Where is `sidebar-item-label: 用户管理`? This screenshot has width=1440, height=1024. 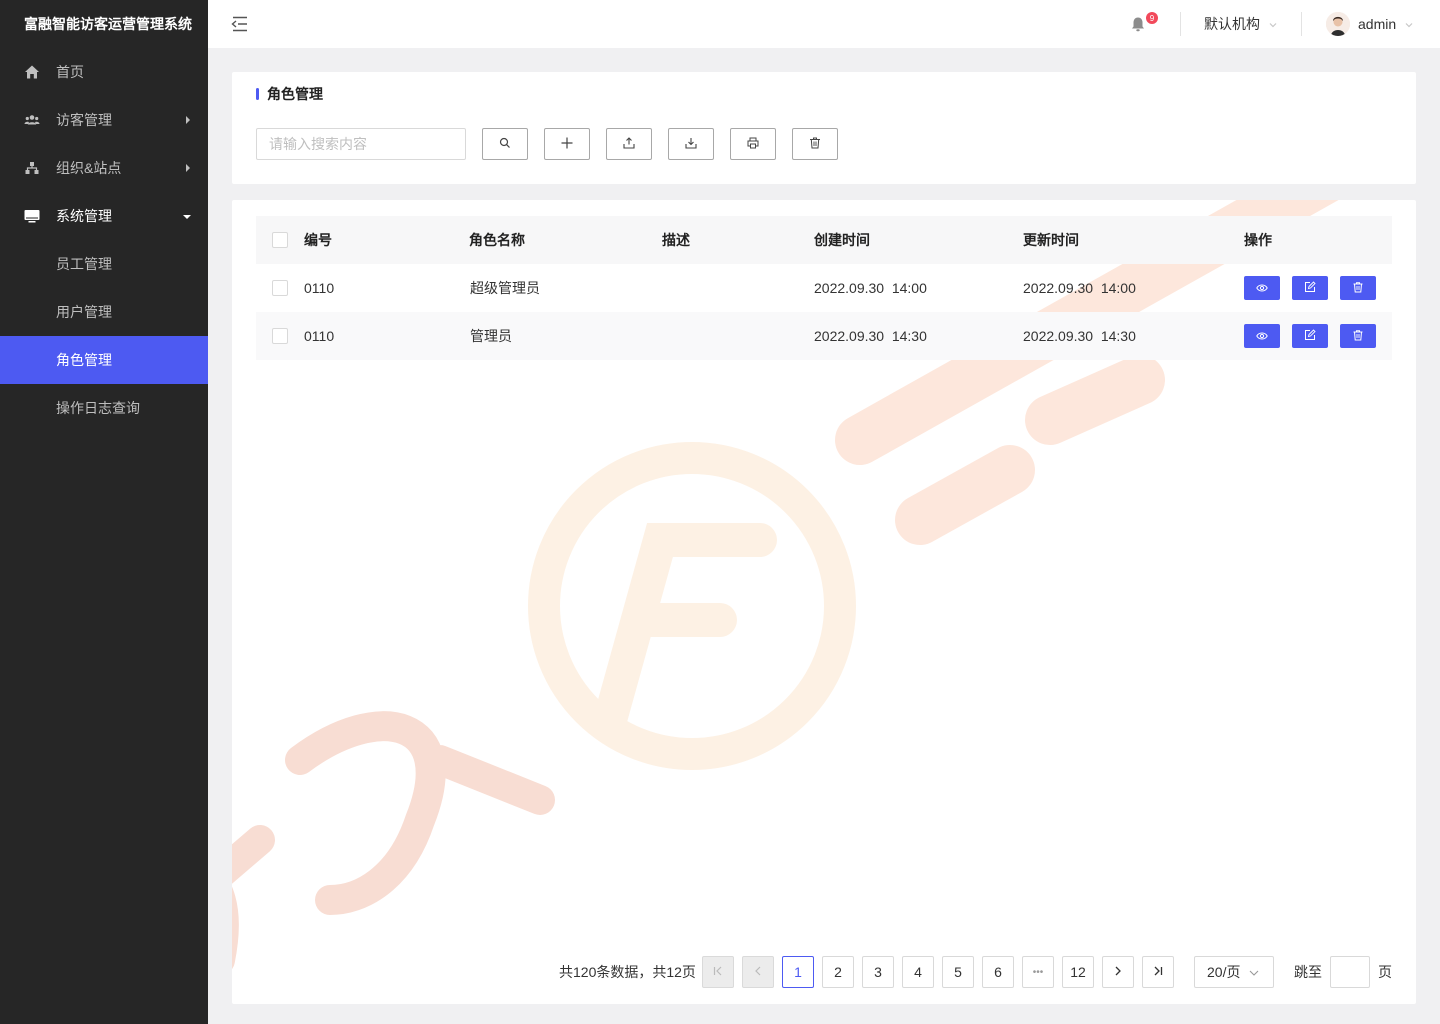 sidebar-item-label: 用户管理 is located at coordinates (84, 312).